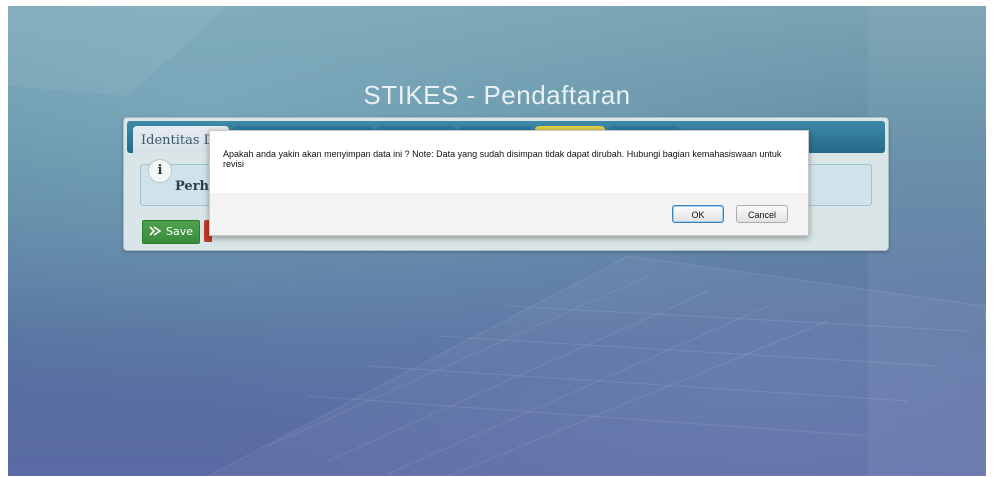  Describe the element at coordinates (497, 95) in the screenshot. I see `app-title: STIKES - Pendaftaran` at that location.